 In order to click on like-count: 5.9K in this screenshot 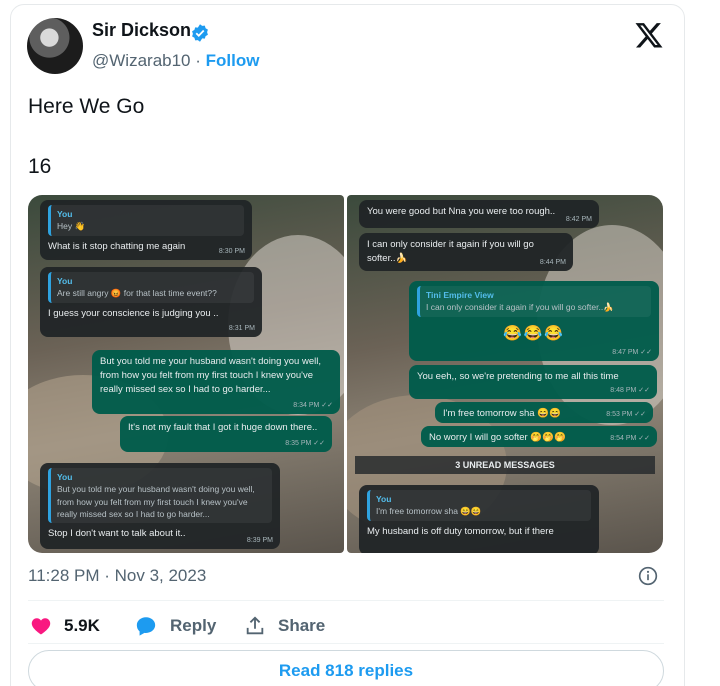, I will do `click(82, 625)`.